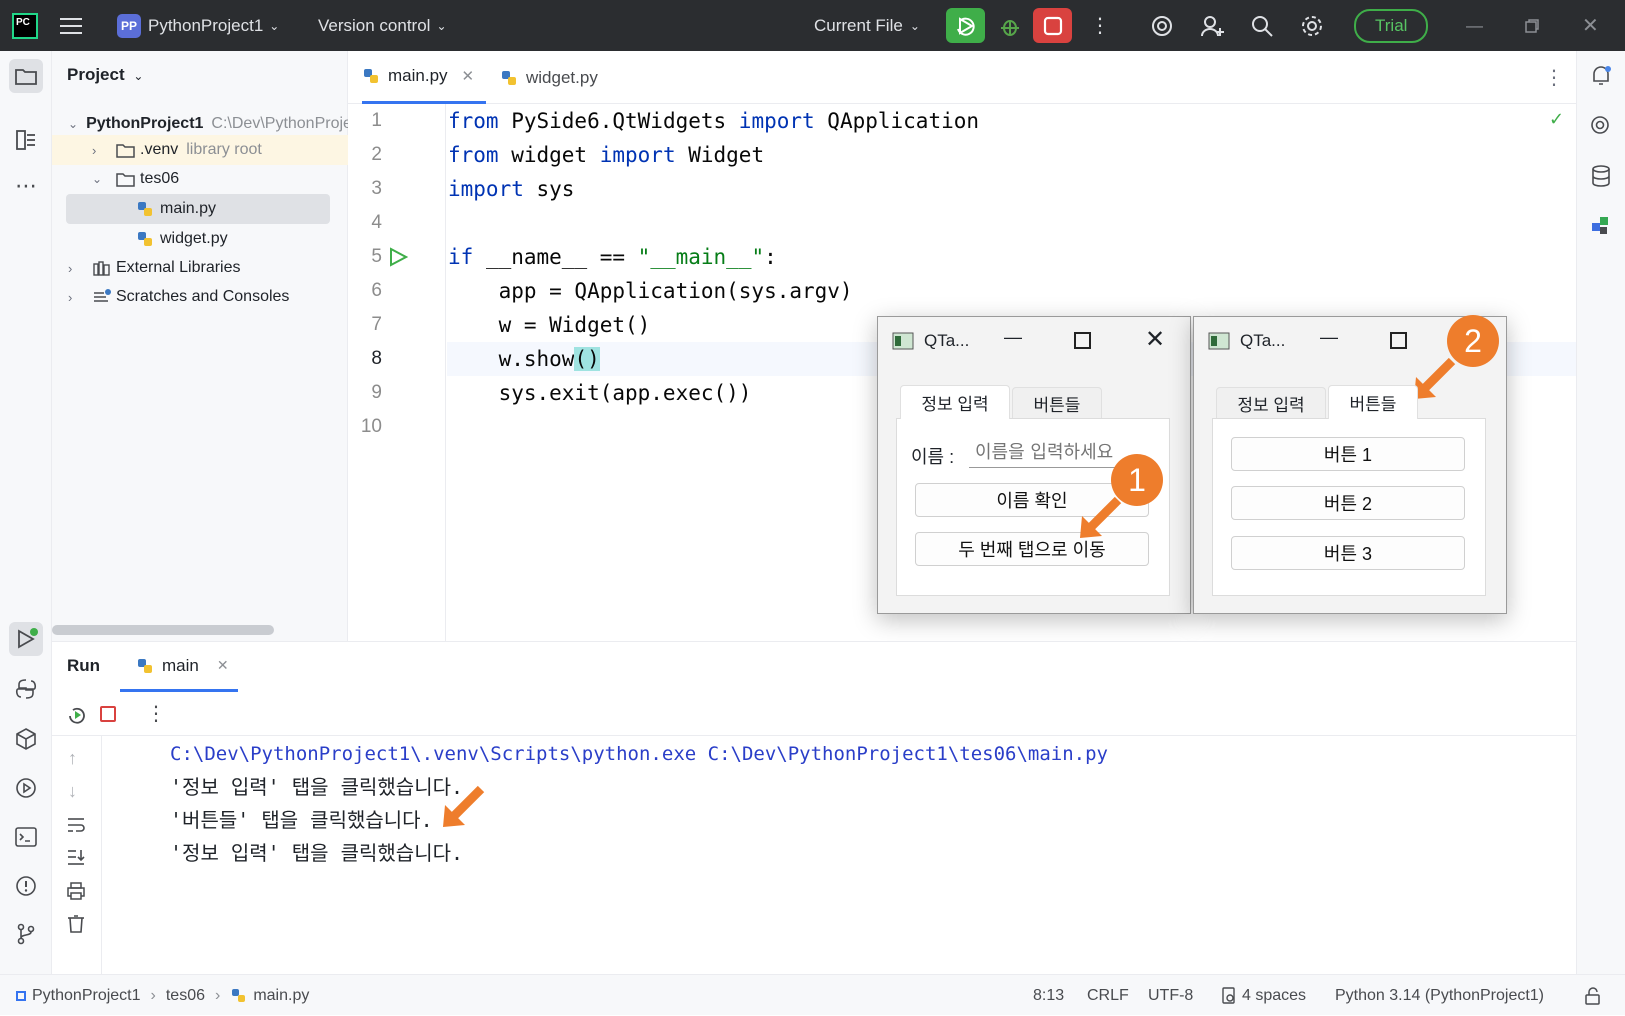 Image resolution: width=1625 pixels, height=1016 pixels. I want to click on module-icon, so click(21, 995).